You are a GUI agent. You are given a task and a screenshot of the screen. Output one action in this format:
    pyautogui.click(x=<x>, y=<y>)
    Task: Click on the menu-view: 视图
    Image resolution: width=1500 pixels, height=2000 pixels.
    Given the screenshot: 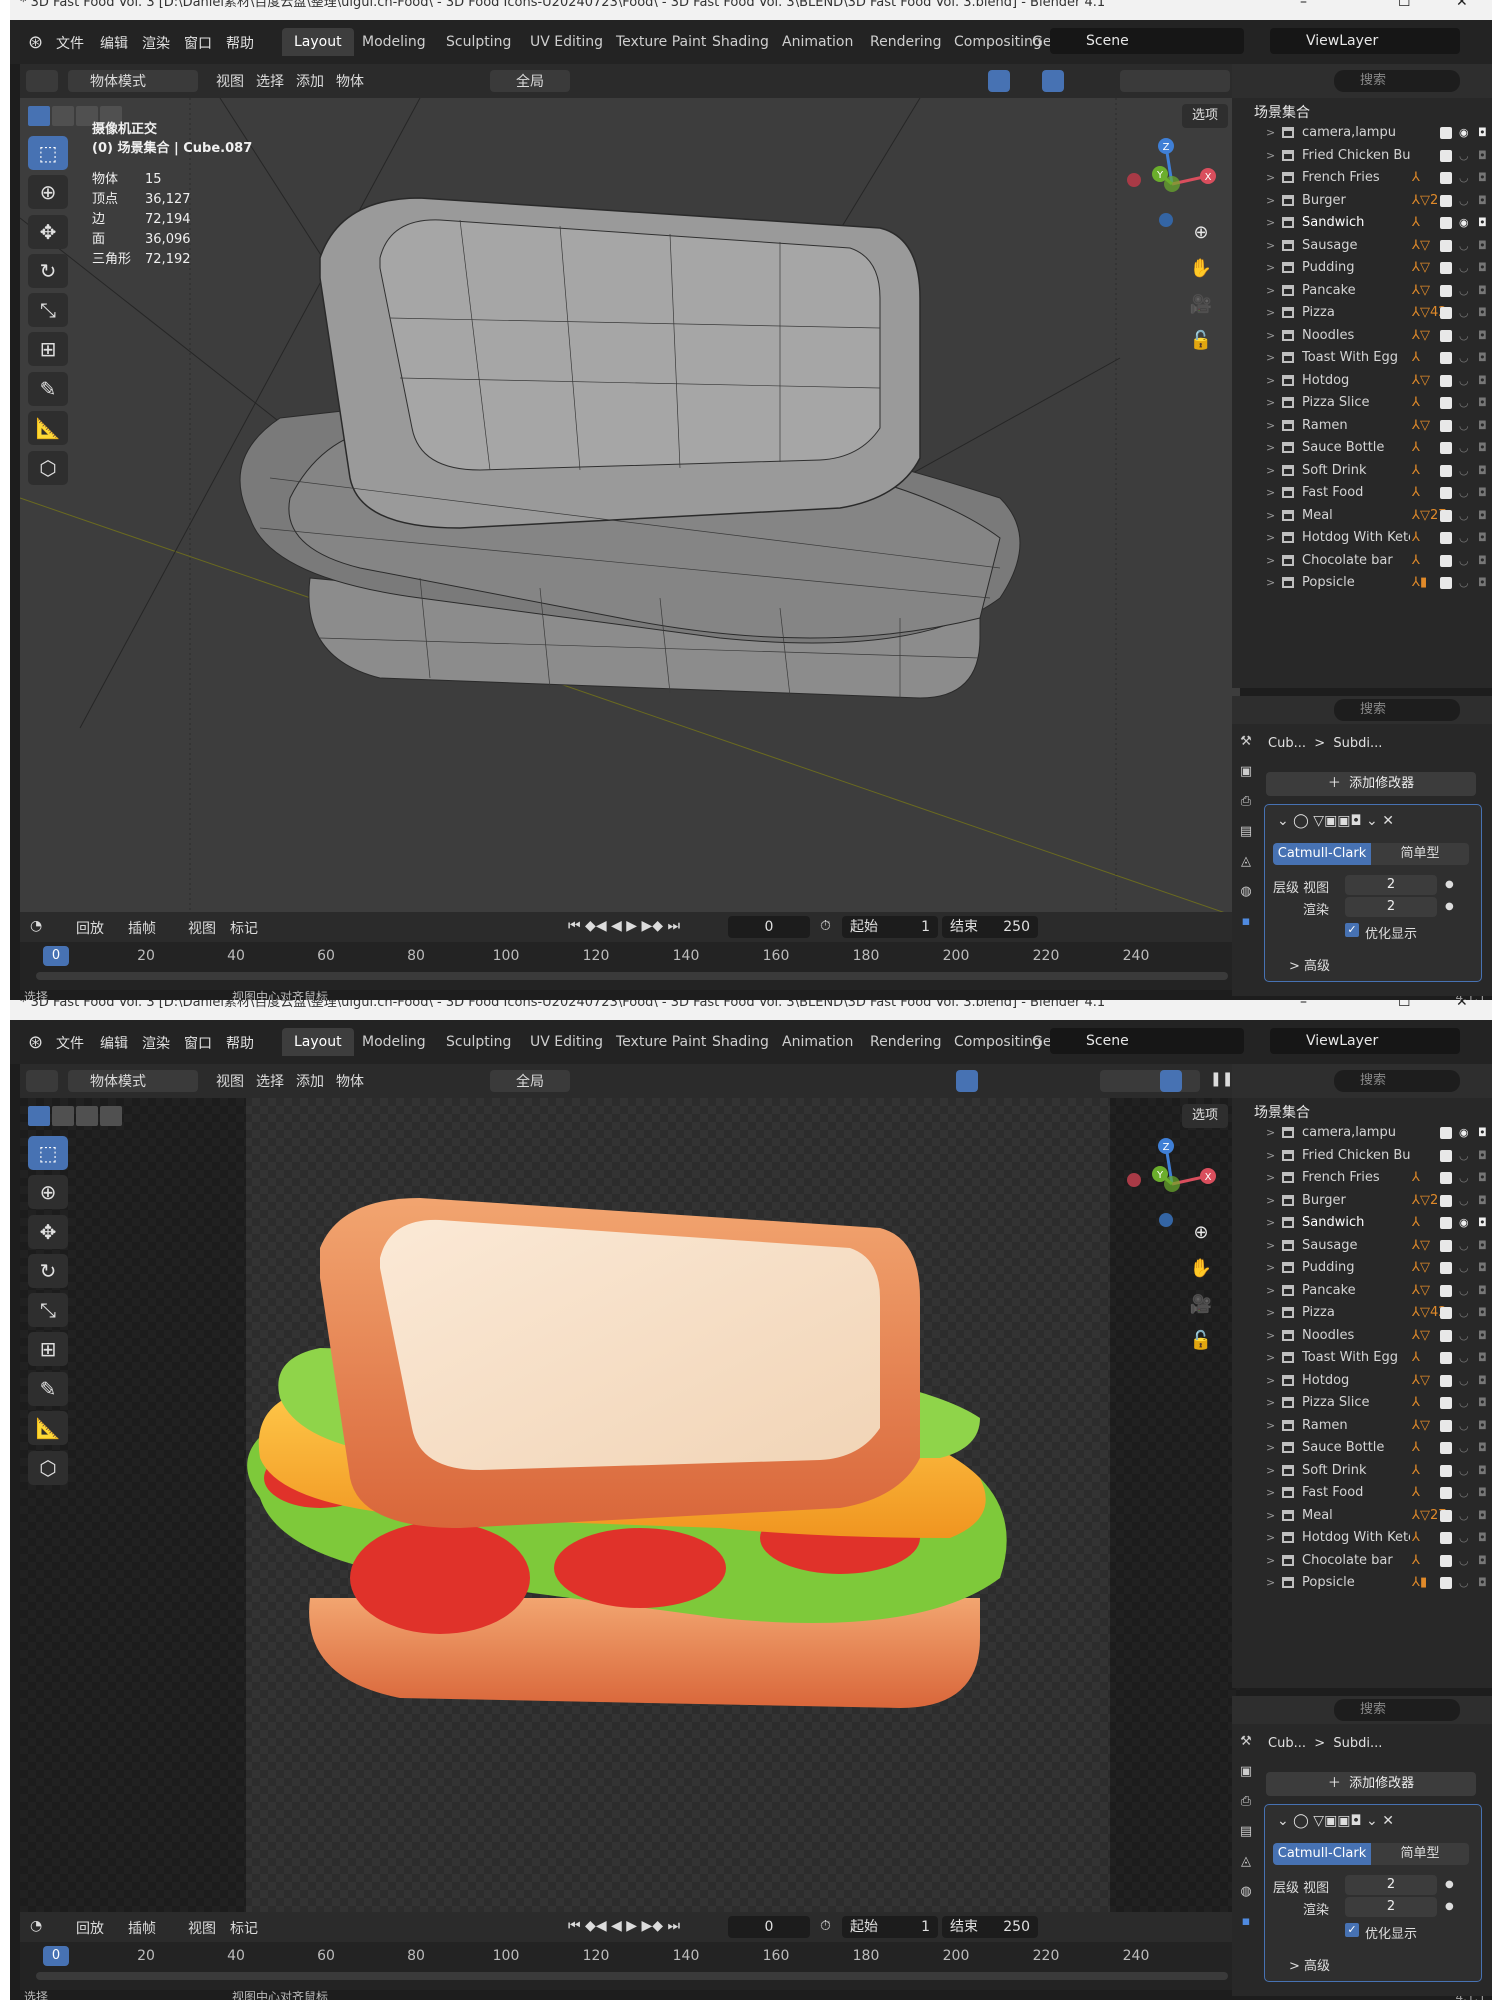 What is the action you would take?
    pyautogui.click(x=230, y=81)
    